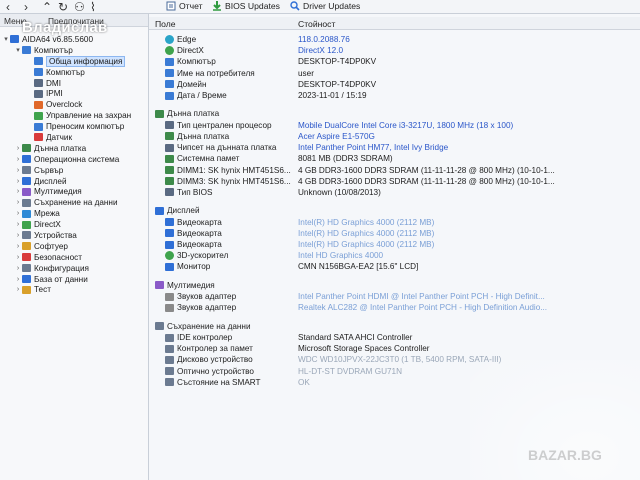  I want to click on tree-item: › Мултимедия, so click(74, 191).